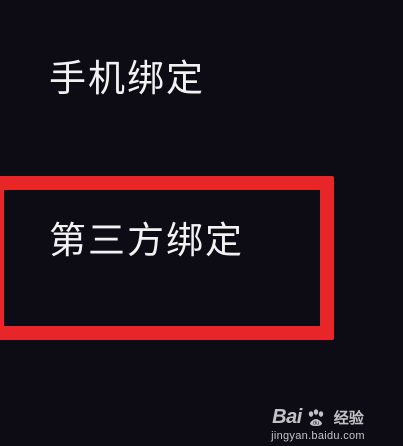 The width and height of the screenshot is (403, 446). I want to click on watermark-url: jingyan.baidu.com, so click(318, 436).